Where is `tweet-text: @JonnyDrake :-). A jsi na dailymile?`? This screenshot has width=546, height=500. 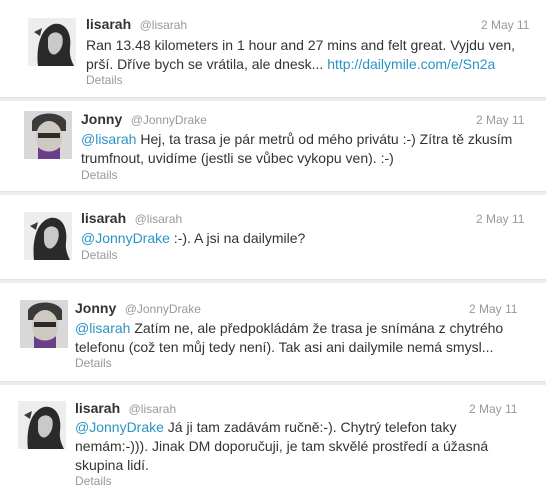 tweet-text: @JonnyDrake :-). A jsi na dailymile? is located at coordinates (303, 238).